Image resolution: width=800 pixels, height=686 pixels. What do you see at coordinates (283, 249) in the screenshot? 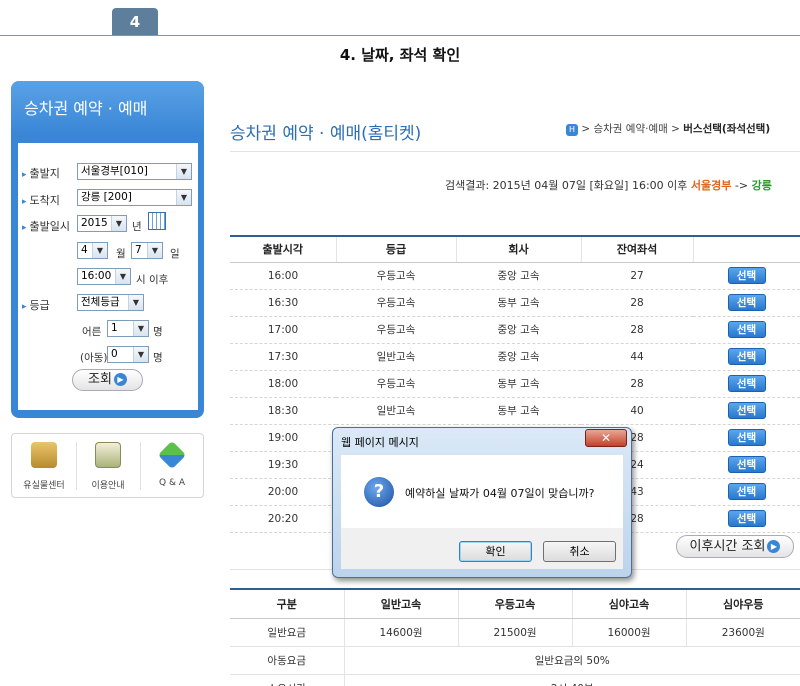
I see `column-header: 출발시각` at bounding box center [283, 249].